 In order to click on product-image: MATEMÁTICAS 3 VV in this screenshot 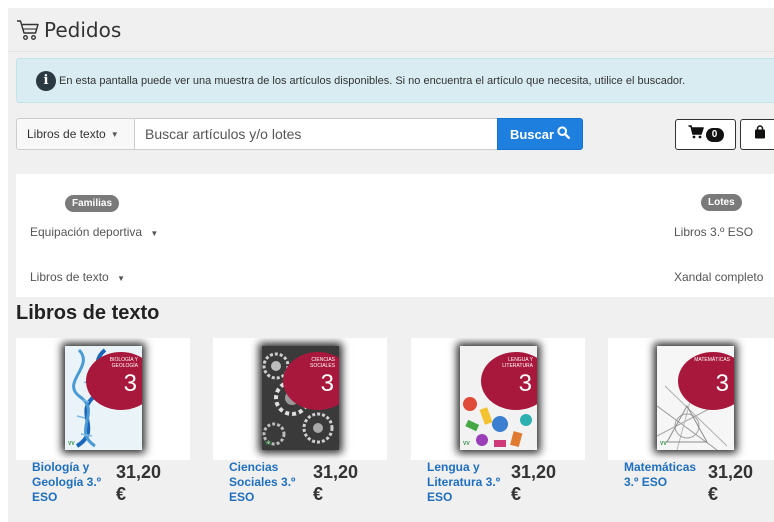, I will do `click(691, 399)`.